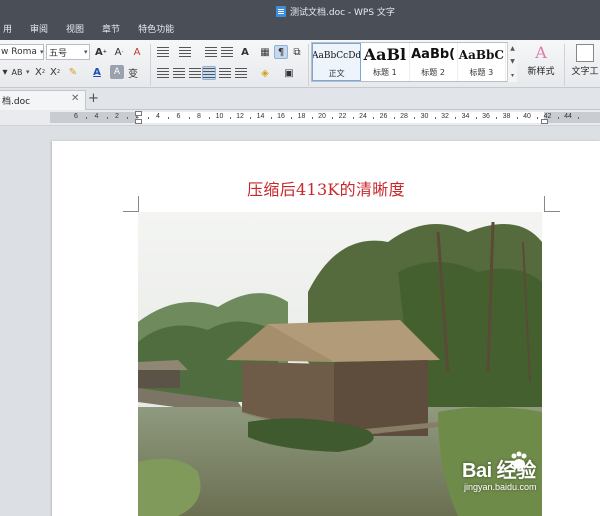 Image resolution: width=600 pixels, height=516 pixels. Describe the element at coordinates (281, 11) in the screenshot. I see `document-icon` at that location.